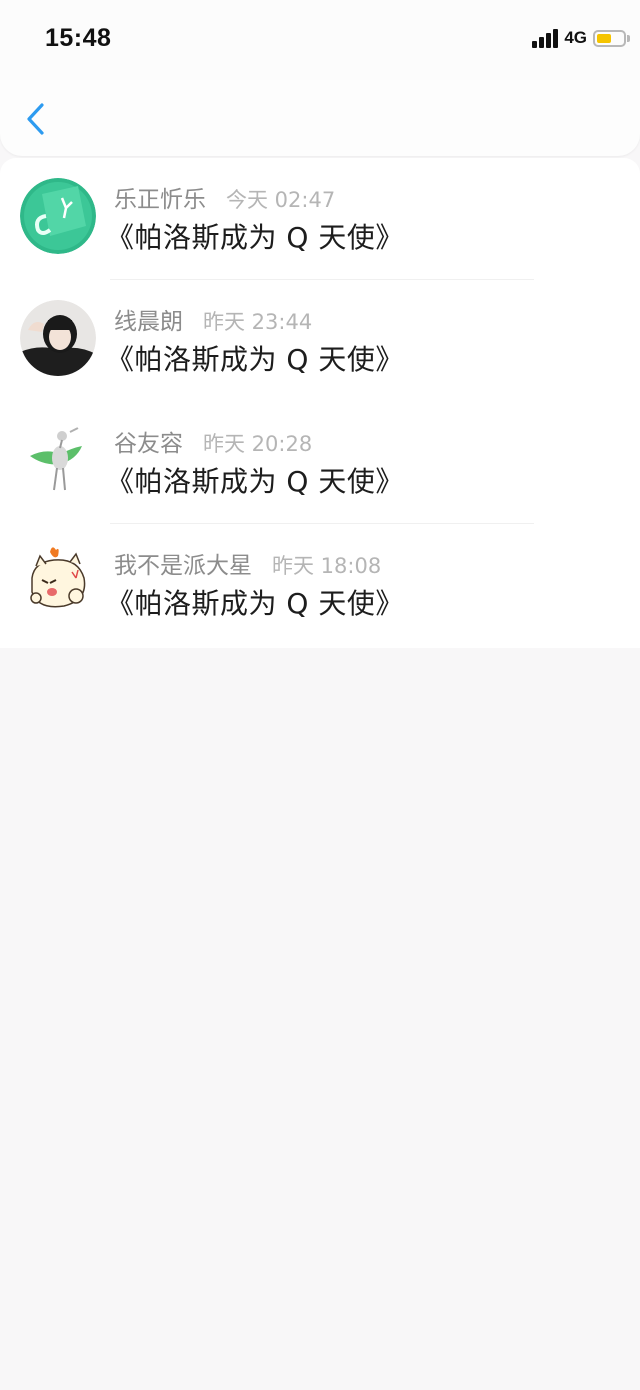 This screenshot has width=640, height=1390. I want to click on message-time: 昨天 18:08, so click(327, 566).